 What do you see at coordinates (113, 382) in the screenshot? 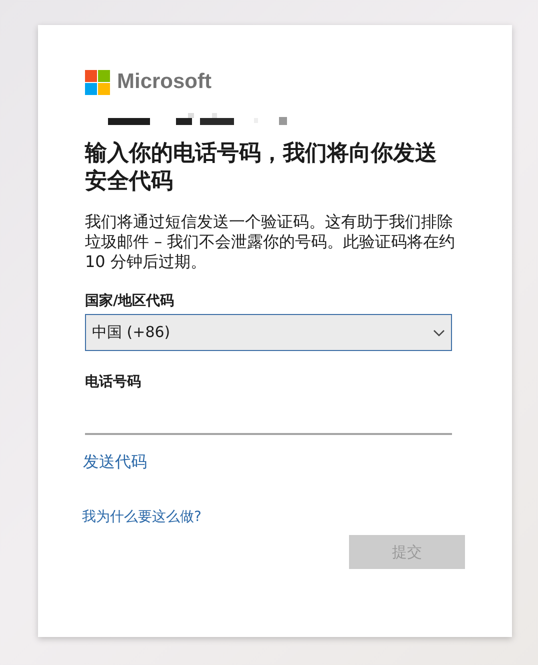
I see `field-label: 电话号码` at bounding box center [113, 382].